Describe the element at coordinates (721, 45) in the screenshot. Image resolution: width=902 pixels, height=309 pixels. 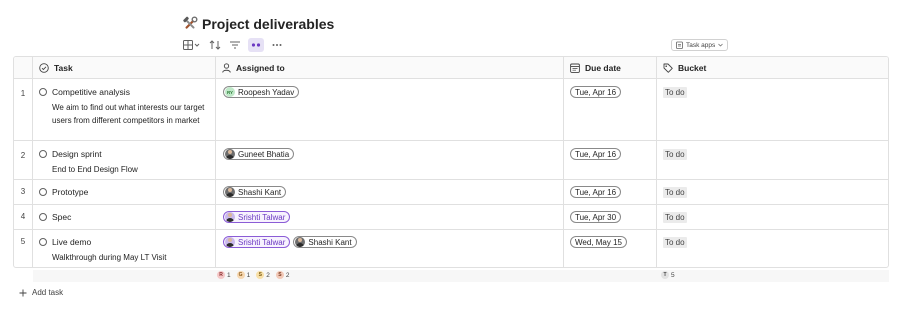
I see `chevron-down-icon` at that location.